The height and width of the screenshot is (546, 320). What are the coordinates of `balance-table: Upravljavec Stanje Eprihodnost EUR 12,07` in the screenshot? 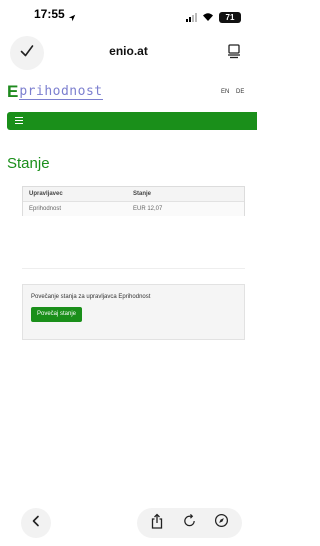 It's located at (133, 201).